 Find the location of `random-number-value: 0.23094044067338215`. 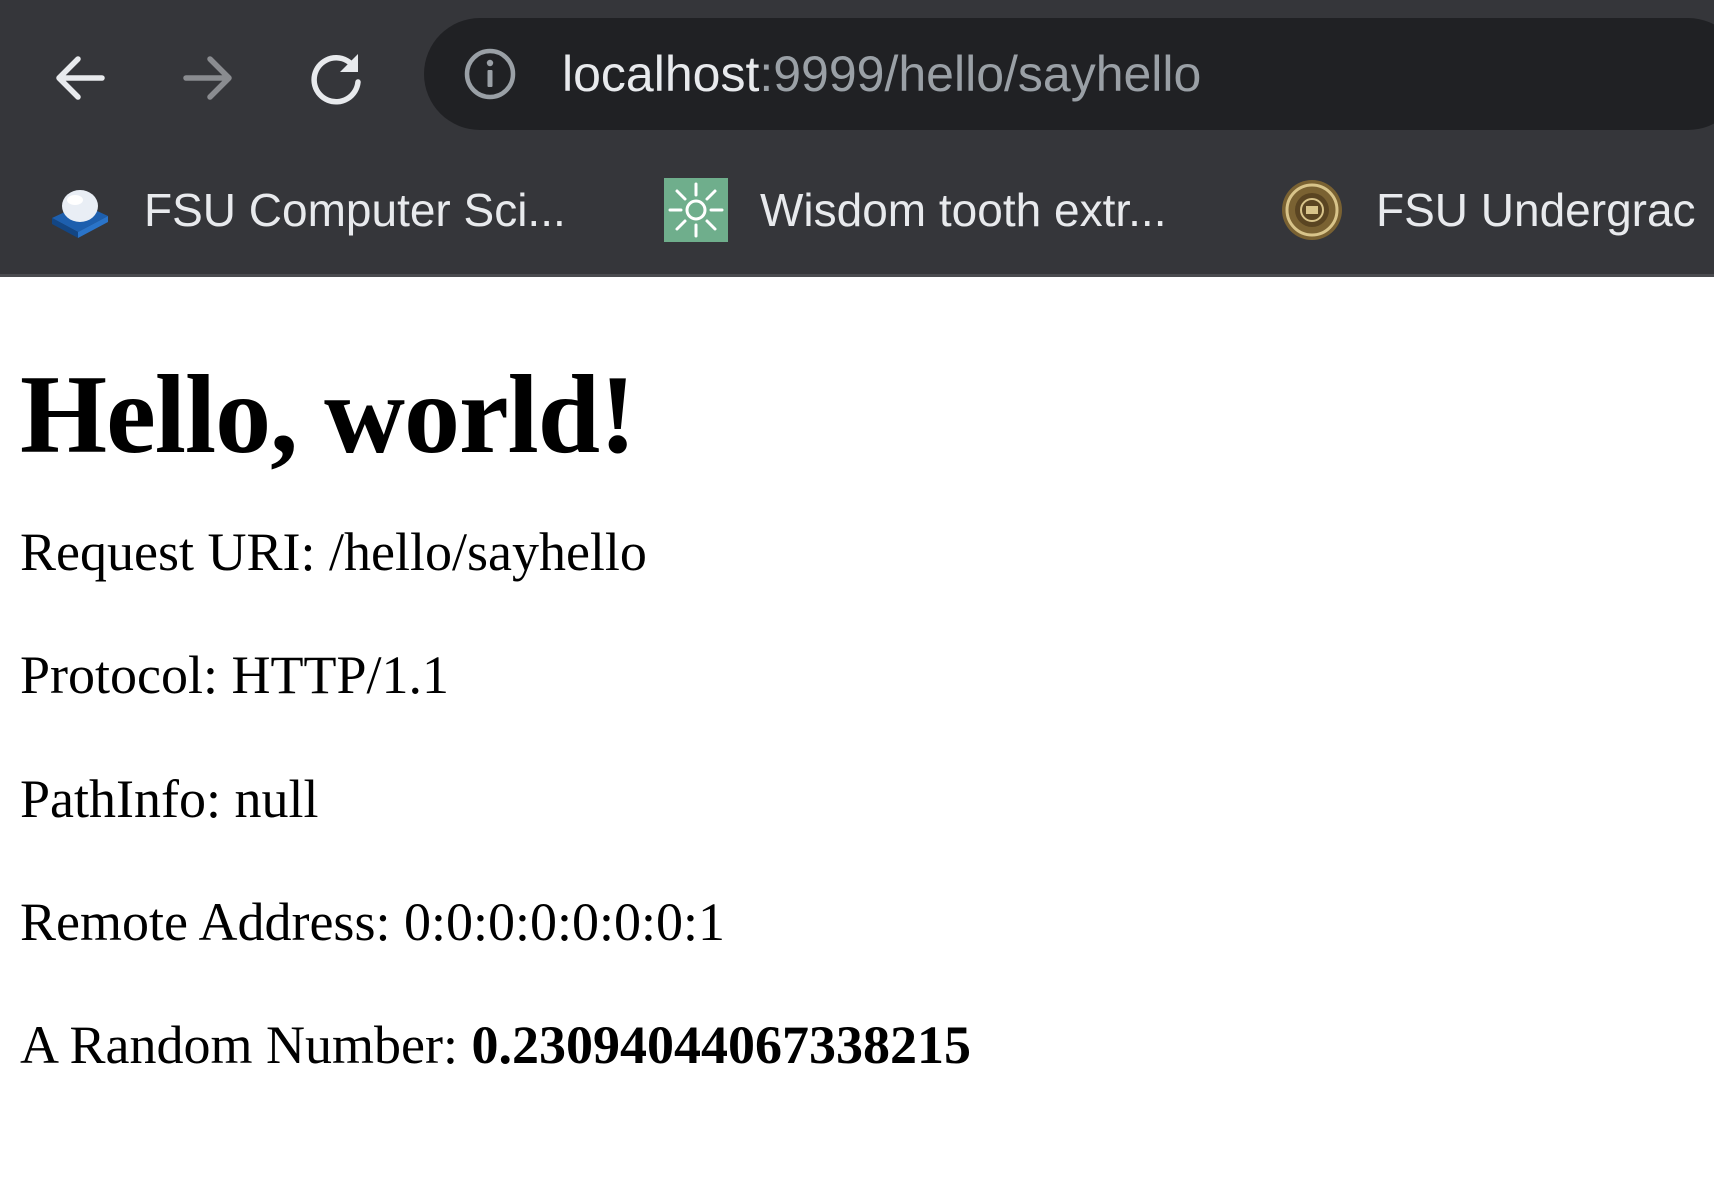

random-number-value: 0.23094044067338215 is located at coordinates (721, 1045).